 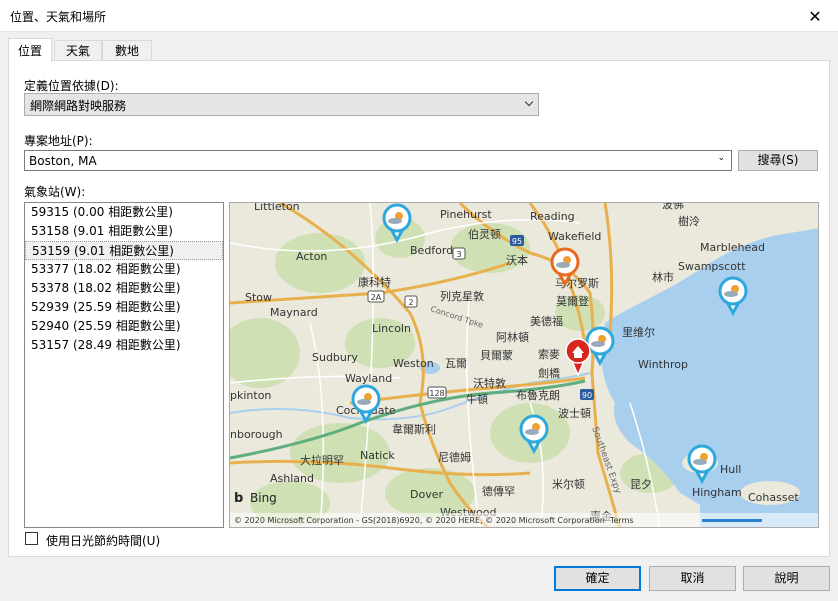 I want to click on window-title: 位置、天氣和場所, so click(x=58, y=17).